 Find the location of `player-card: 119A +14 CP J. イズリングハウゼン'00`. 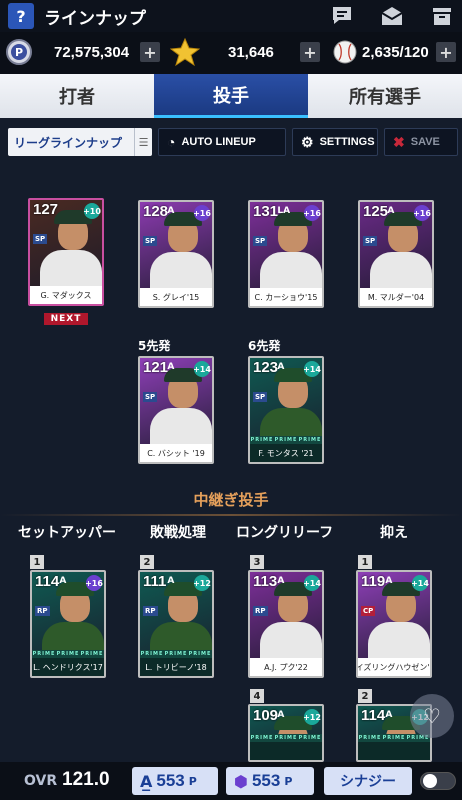

player-card: 119A +14 CP J. イズリングハウゼン'00 is located at coordinates (394, 624).